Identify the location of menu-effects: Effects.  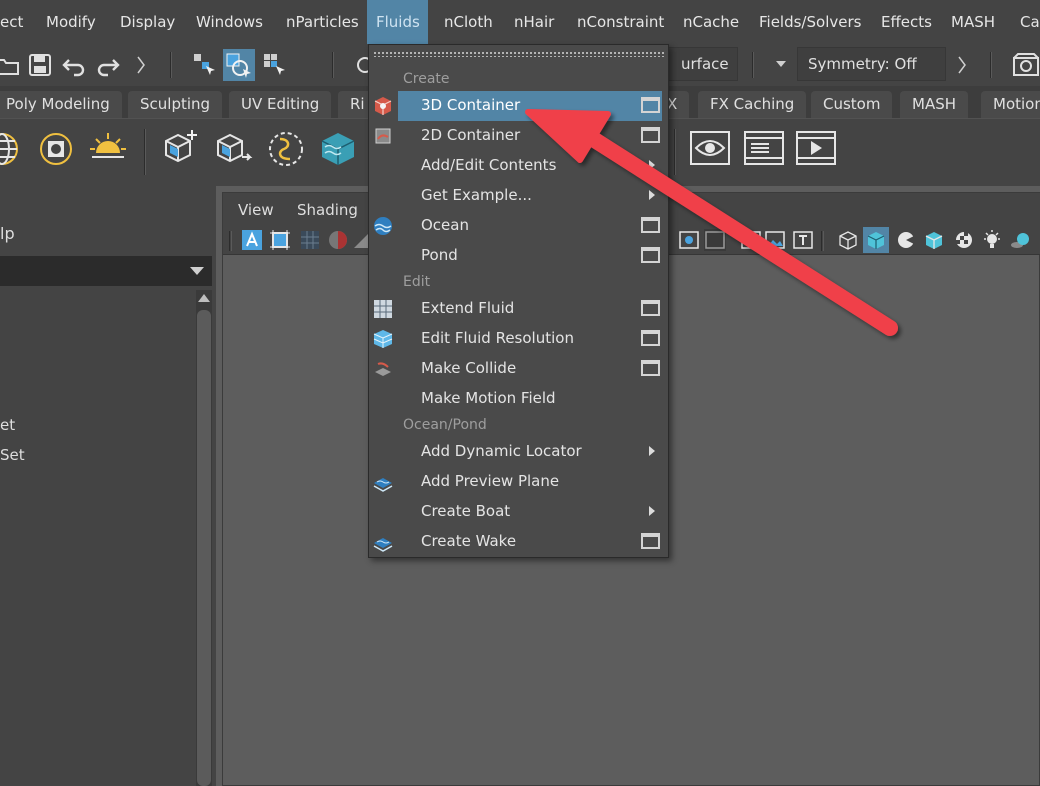
(906, 22).